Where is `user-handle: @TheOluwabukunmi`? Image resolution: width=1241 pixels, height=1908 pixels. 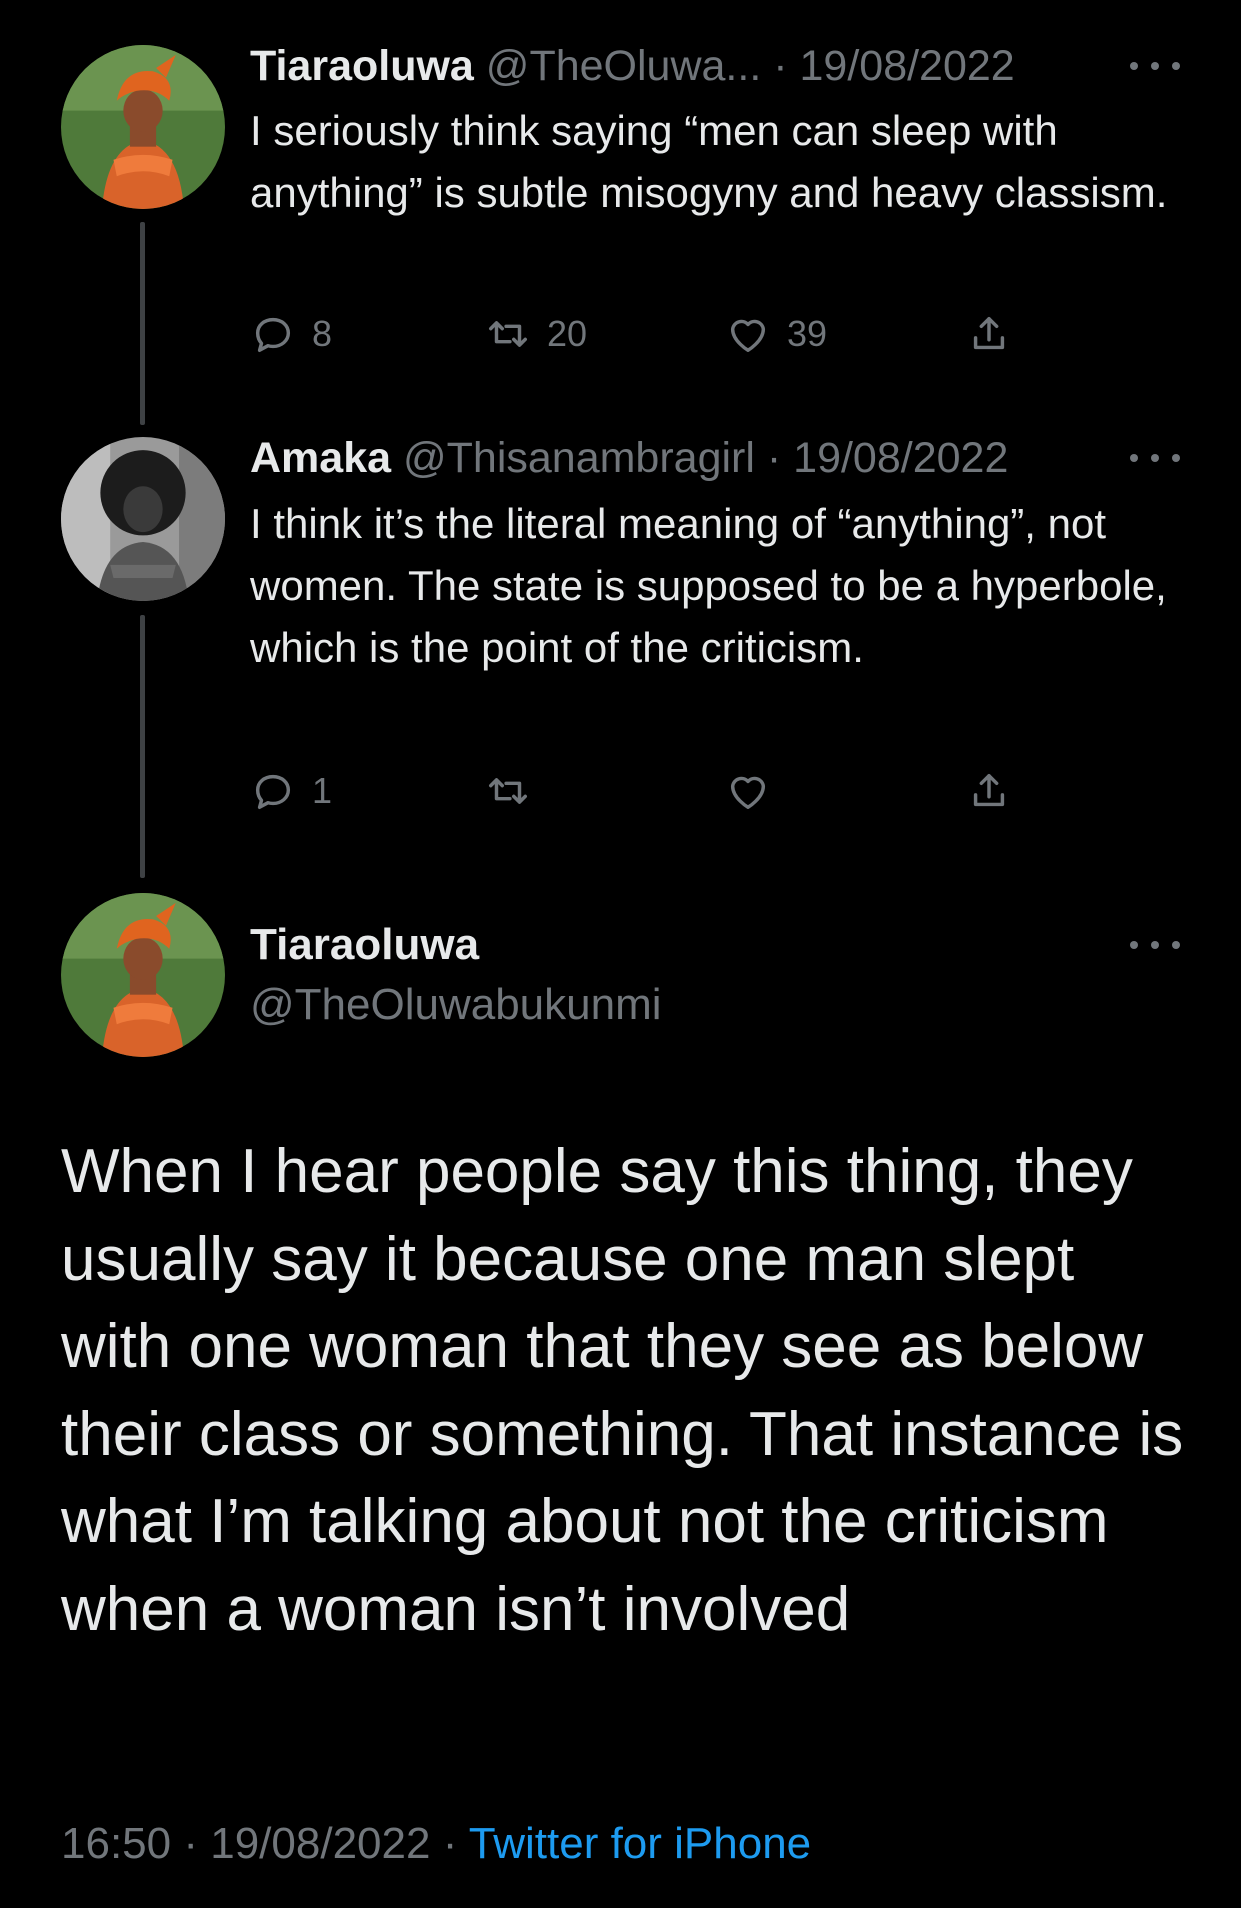 user-handle: @TheOluwabukunmi is located at coordinates (456, 1005).